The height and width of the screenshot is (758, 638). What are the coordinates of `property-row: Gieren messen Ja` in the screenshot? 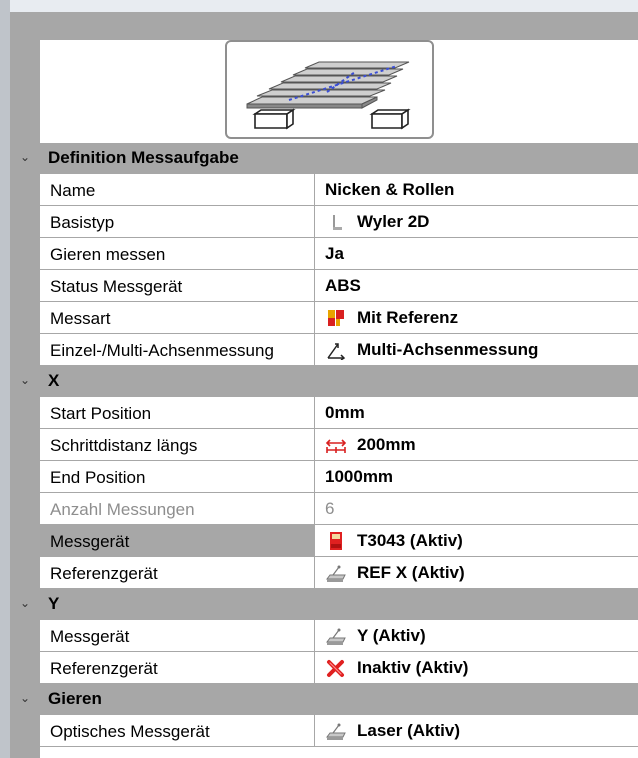 It's located at (324, 254).